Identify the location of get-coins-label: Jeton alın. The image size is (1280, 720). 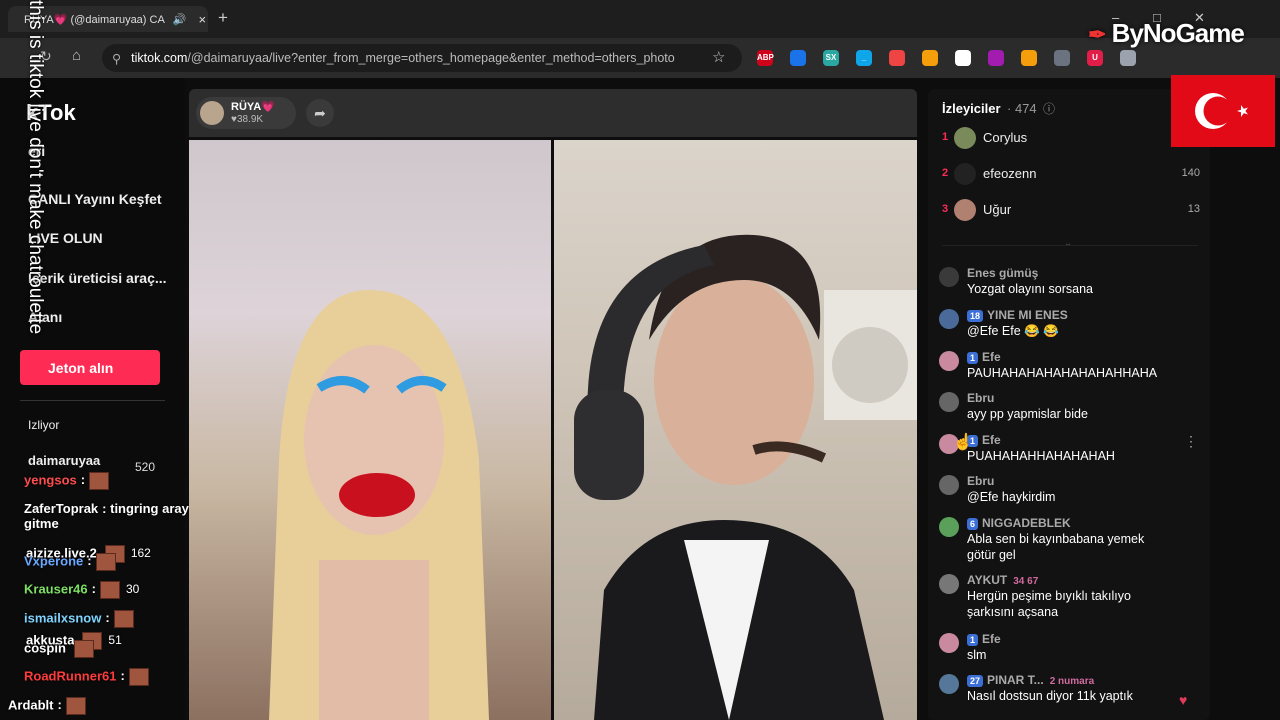
(81, 367).